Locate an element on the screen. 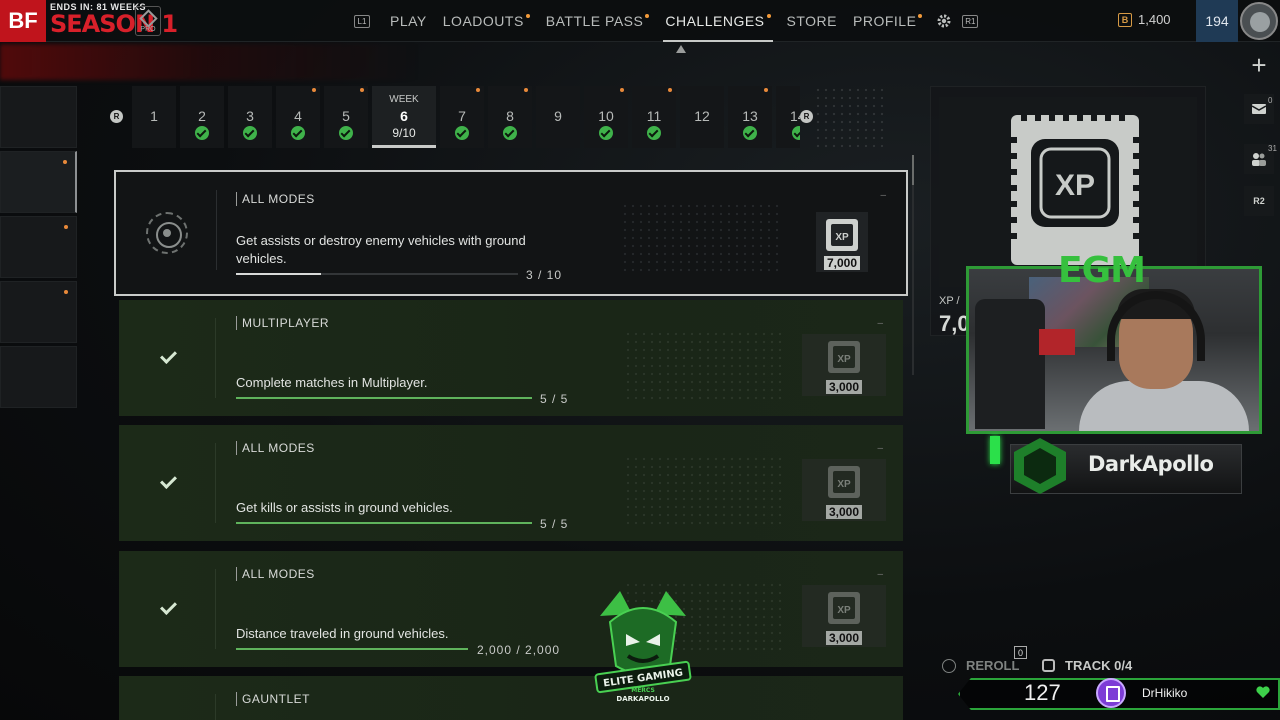 This screenshot has width=1280, height=720. track-button: TRACK 0/4 is located at coordinates (1087, 665).